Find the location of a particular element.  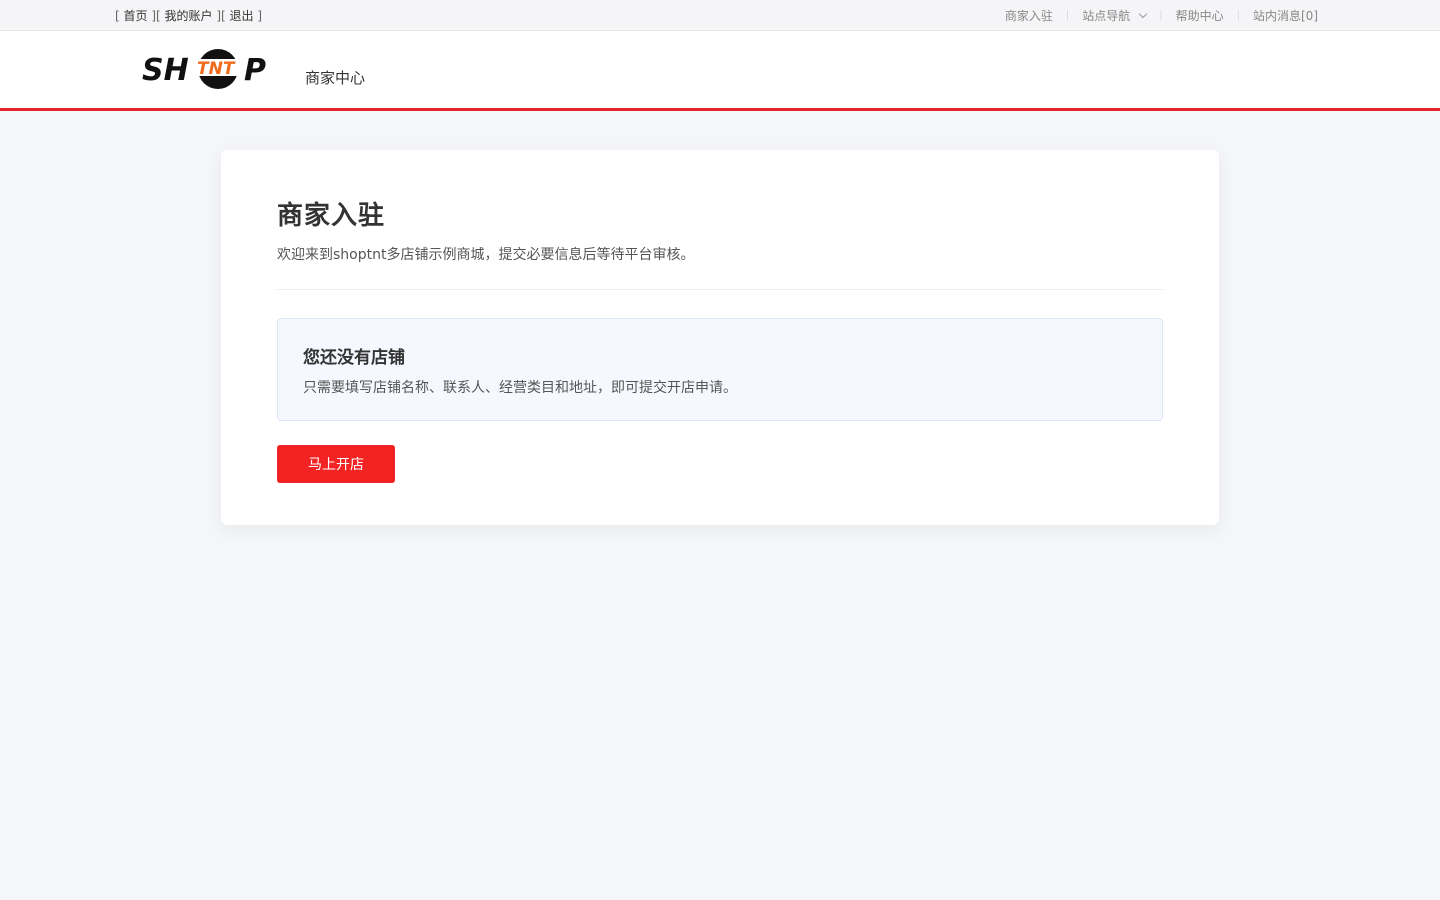

messages-link: 站内消息[0] is located at coordinates (1285, 15).